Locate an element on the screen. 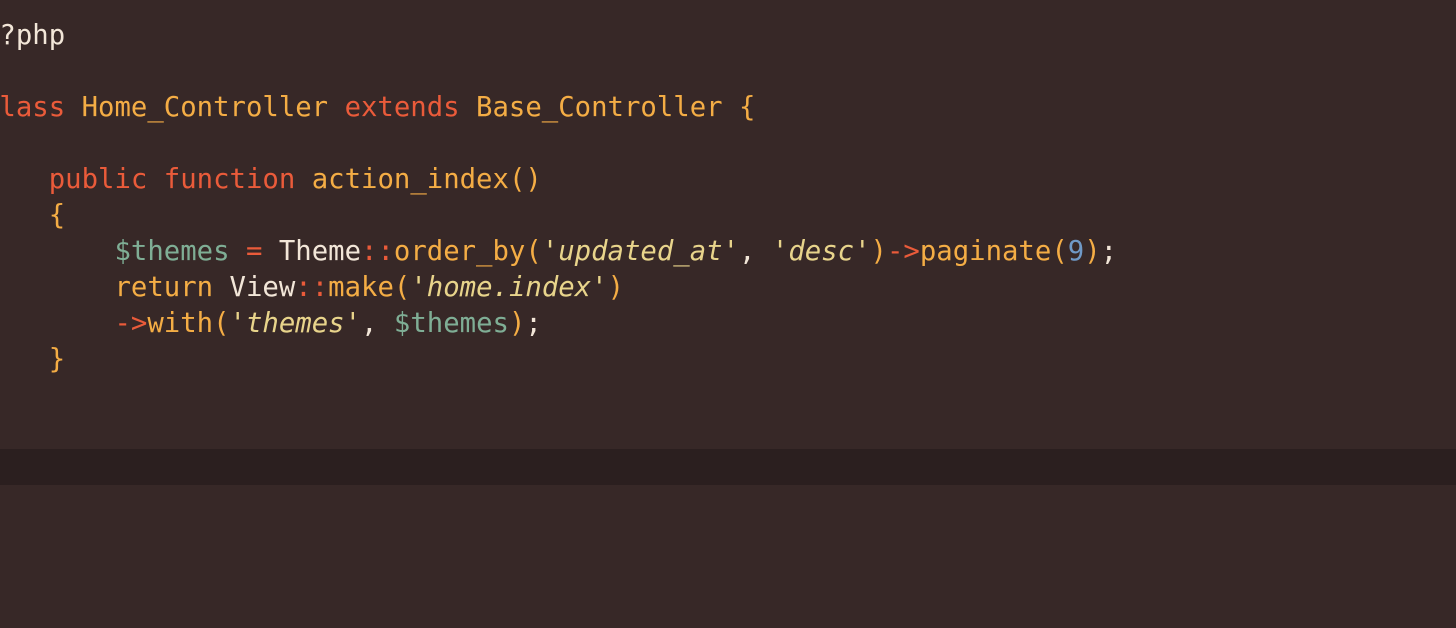 This screenshot has width=1456, height=628. code-token: <?php is located at coordinates (33, 35).